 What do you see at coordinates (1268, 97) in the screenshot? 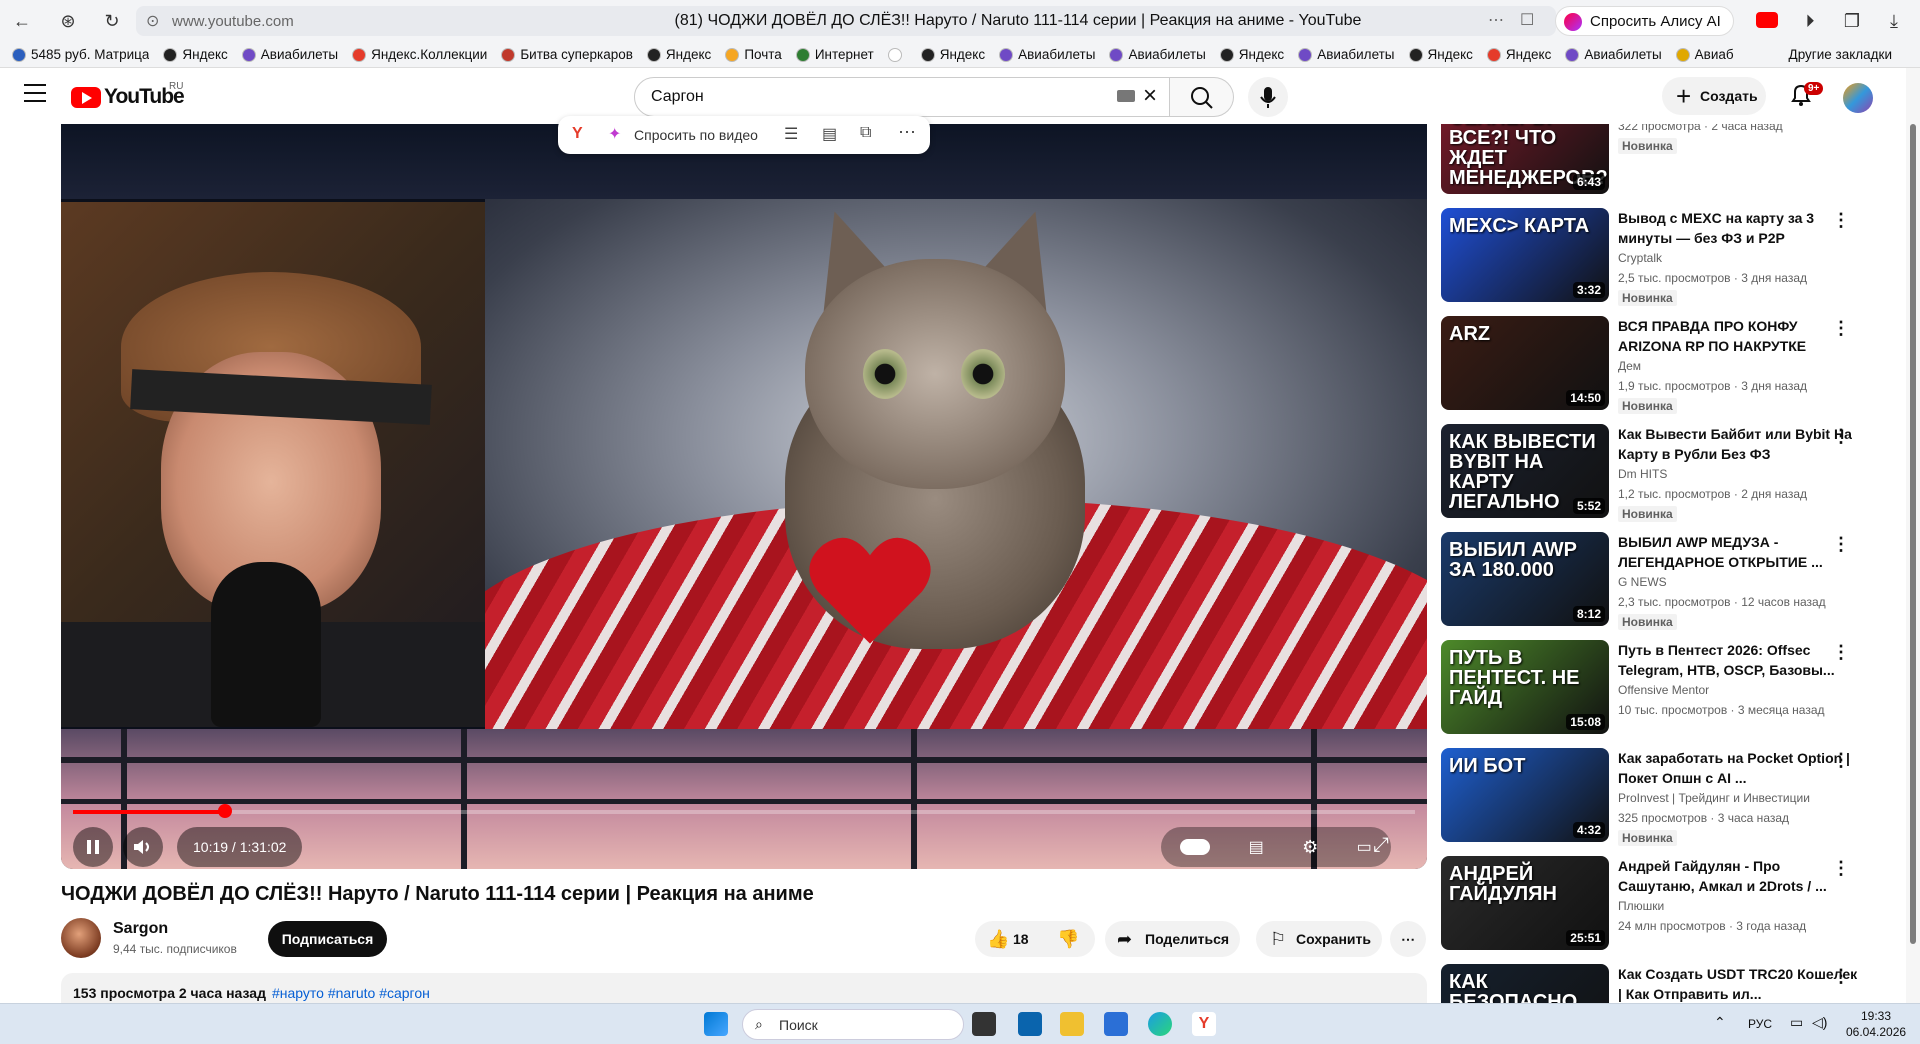
I see `voice-search-button` at bounding box center [1268, 97].